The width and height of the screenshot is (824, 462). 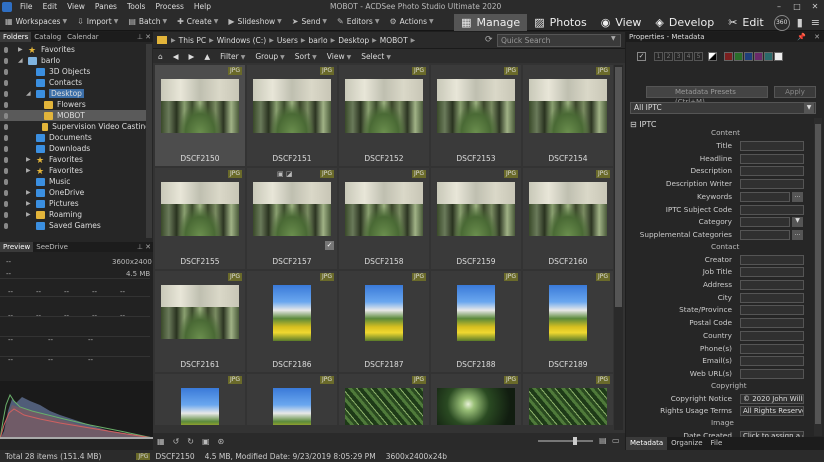 What do you see at coordinates (779, 6) in the screenshot?
I see `minimize-icon: –` at bounding box center [779, 6].